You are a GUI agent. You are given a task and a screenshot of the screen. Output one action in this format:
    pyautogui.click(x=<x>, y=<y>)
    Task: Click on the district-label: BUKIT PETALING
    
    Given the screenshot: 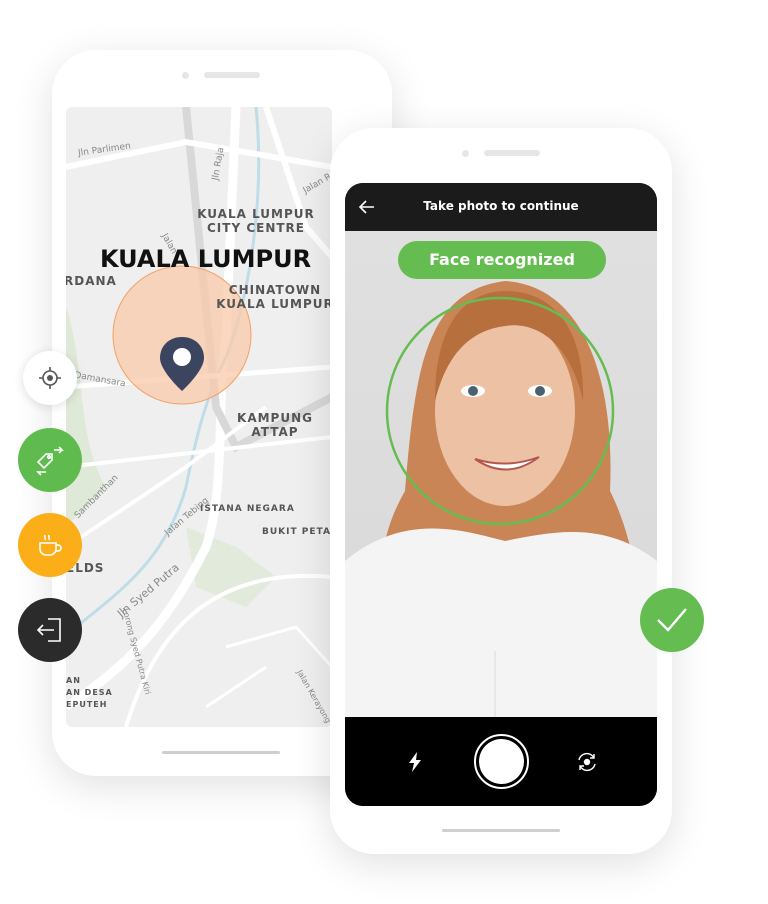 What is the action you would take?
    pyautogui.click(x=297, y=532)
    